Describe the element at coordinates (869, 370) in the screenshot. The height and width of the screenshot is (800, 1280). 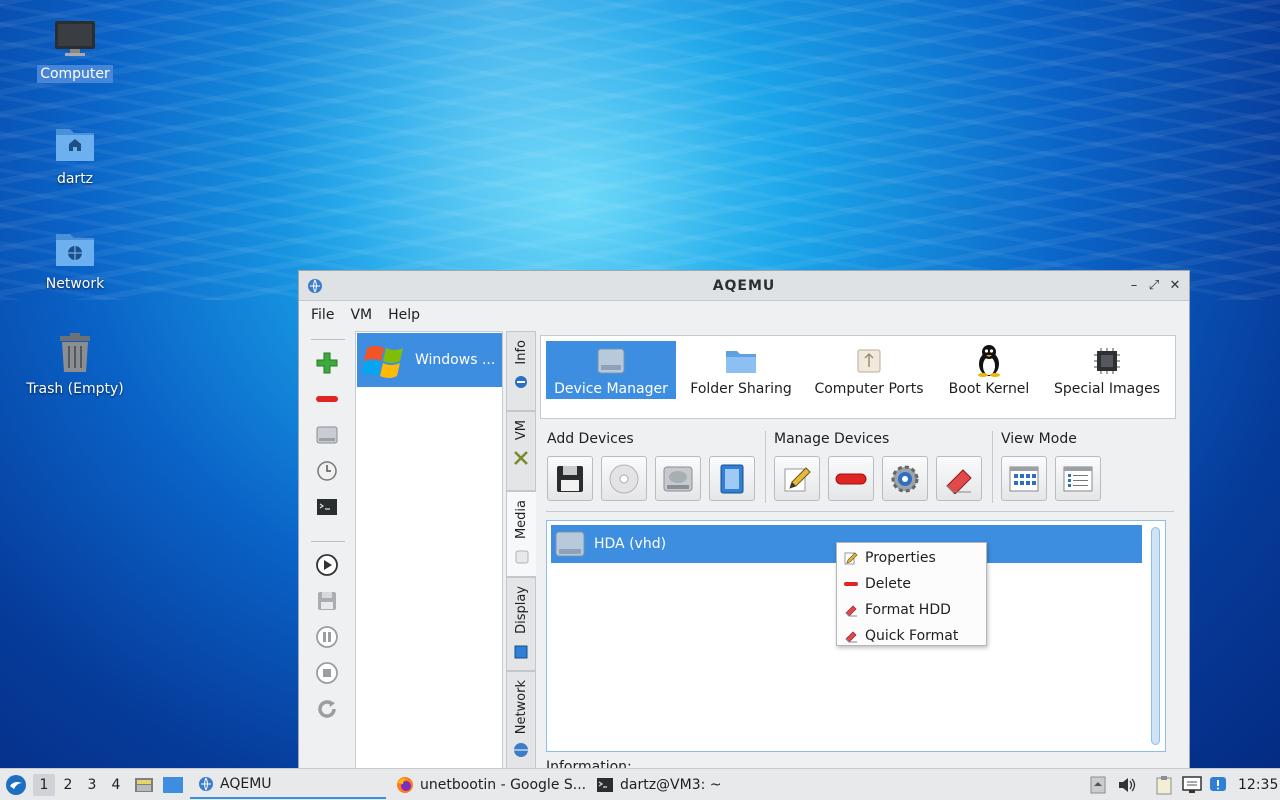
I see `tab-computer-ports: Computer Ports` at that location.